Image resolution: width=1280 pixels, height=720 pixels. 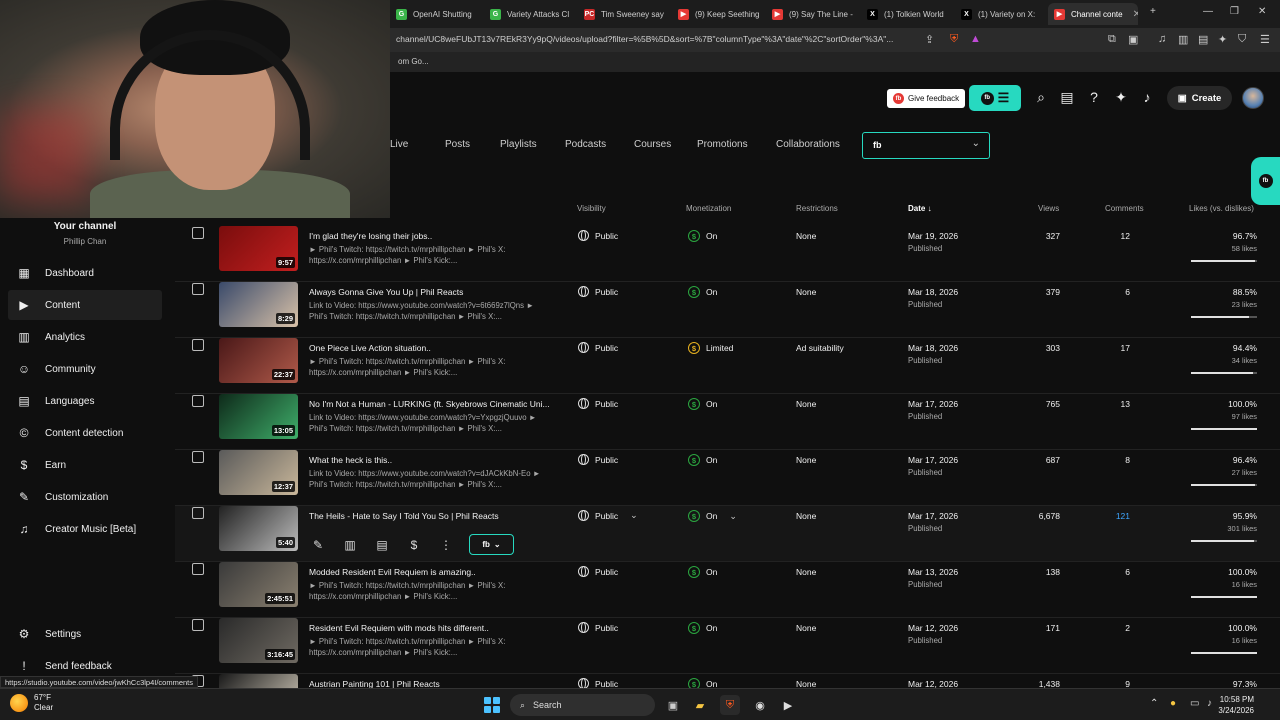 What do you see at coordinates (905, 14) in the screenshot?
I see `browser-tab: X (1) Tolkien World` at bounding box center [905, 14].